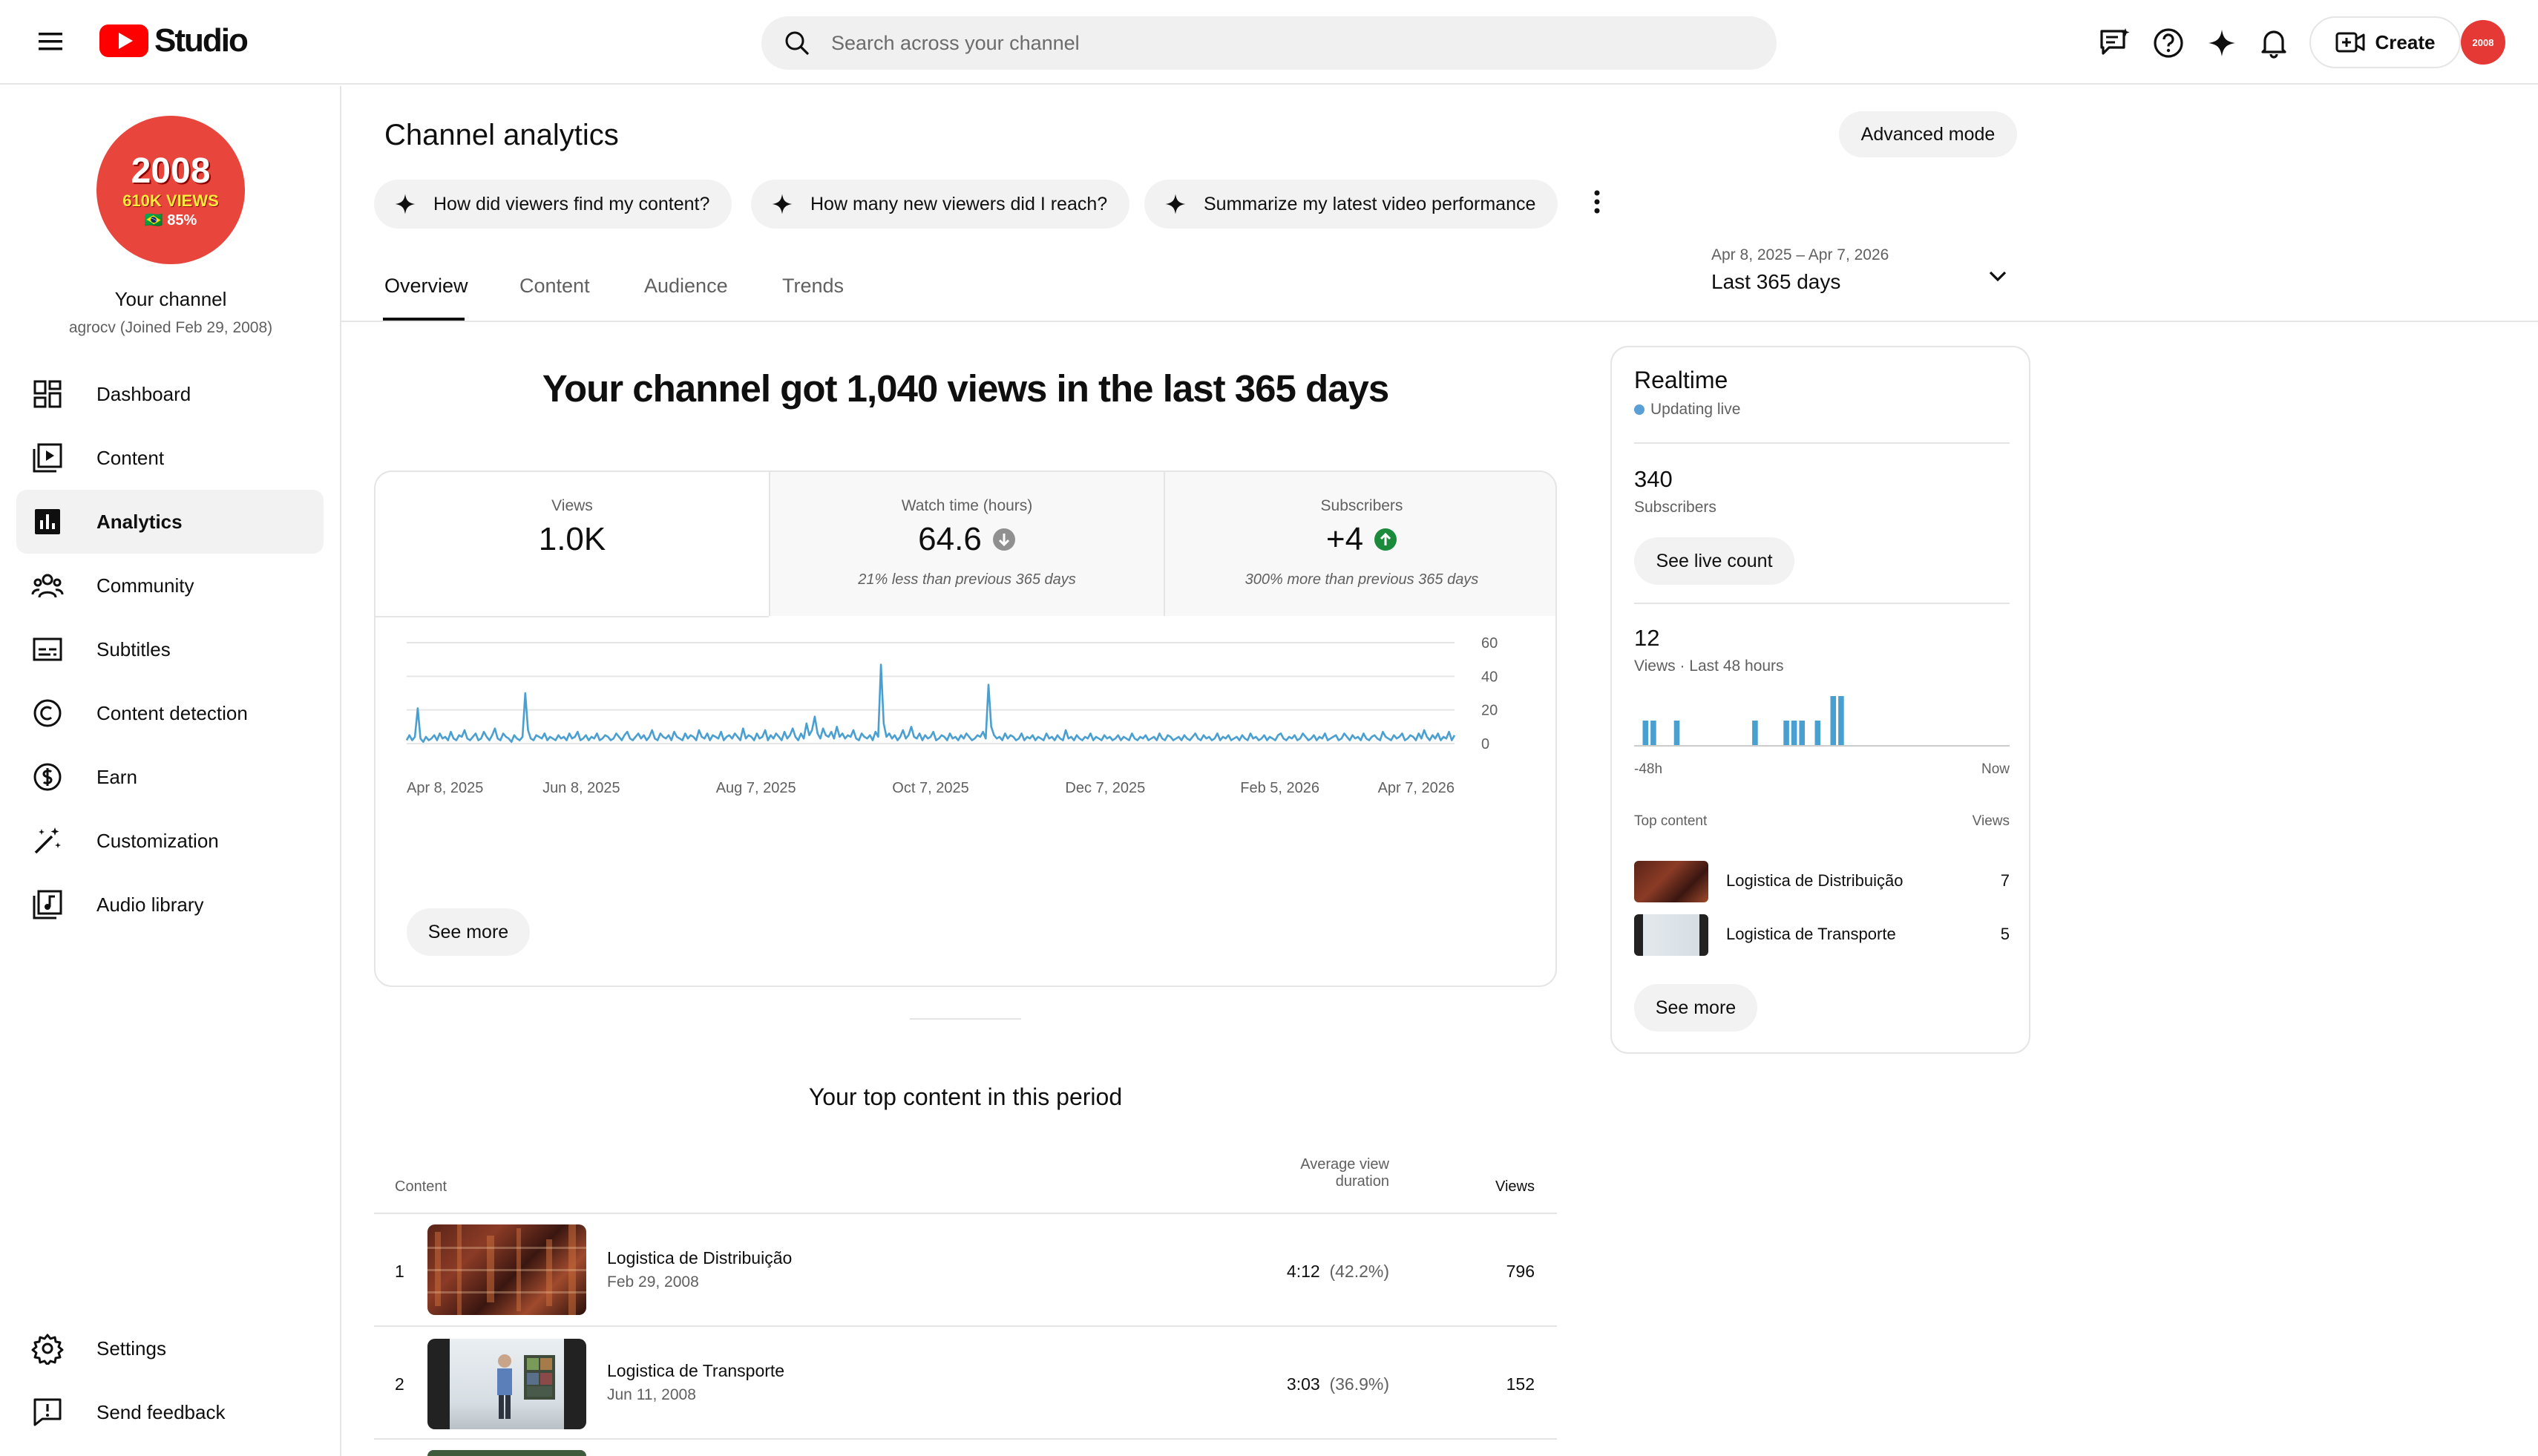  What do you see at coordinates (47, 905) in the screenshot?
I see `audio-library-icon` at bounding box center [47, 905].